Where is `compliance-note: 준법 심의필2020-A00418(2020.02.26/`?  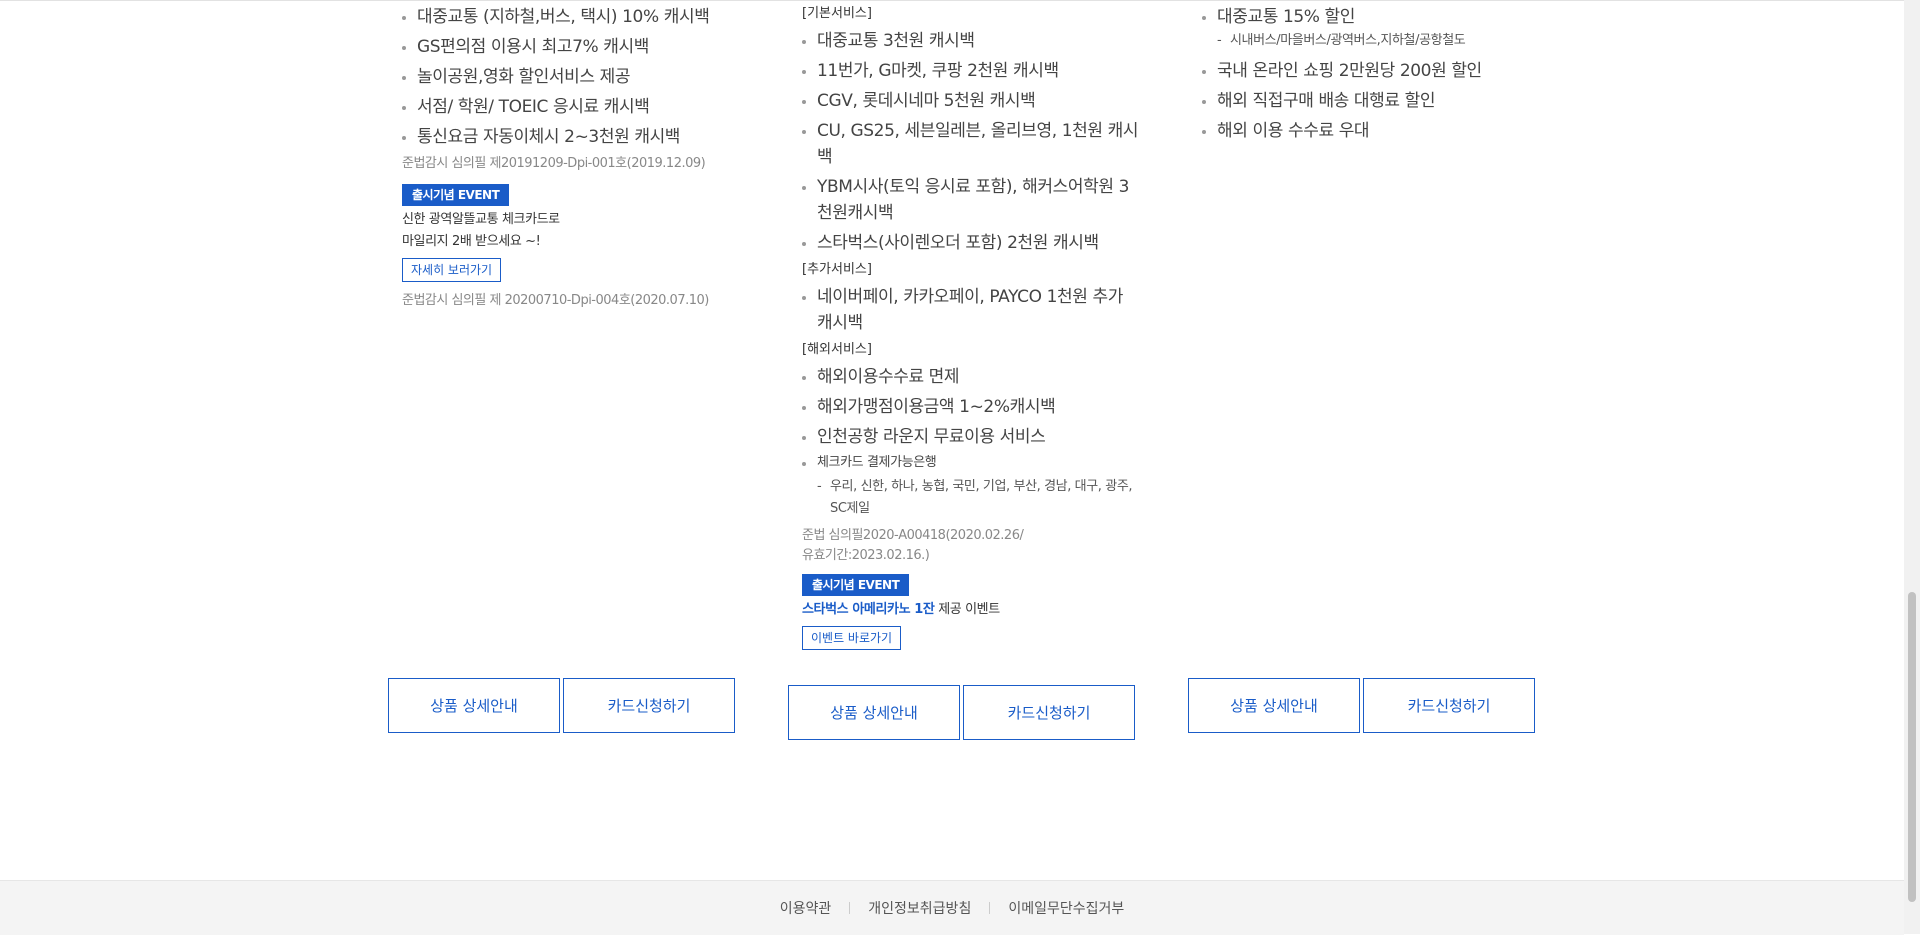
compliance-note: 준법 심의필2020-A00418(2020.02.26/ is located at coordinates (913, 535).